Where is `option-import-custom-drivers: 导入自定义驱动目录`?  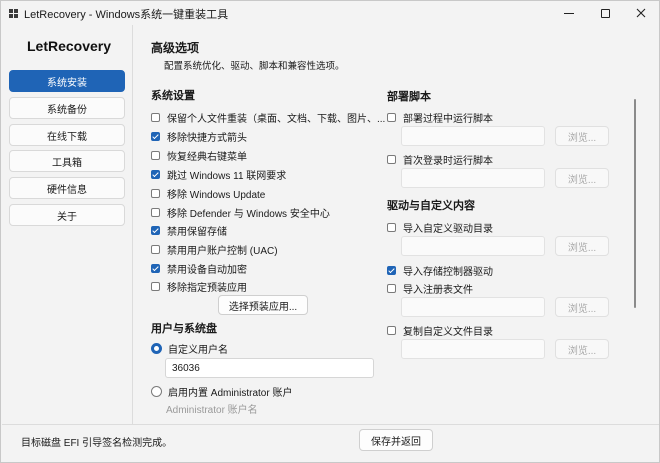
option-import-custom-drivers: 导入自定义驱动目录 is located at coordinates (440, 227).